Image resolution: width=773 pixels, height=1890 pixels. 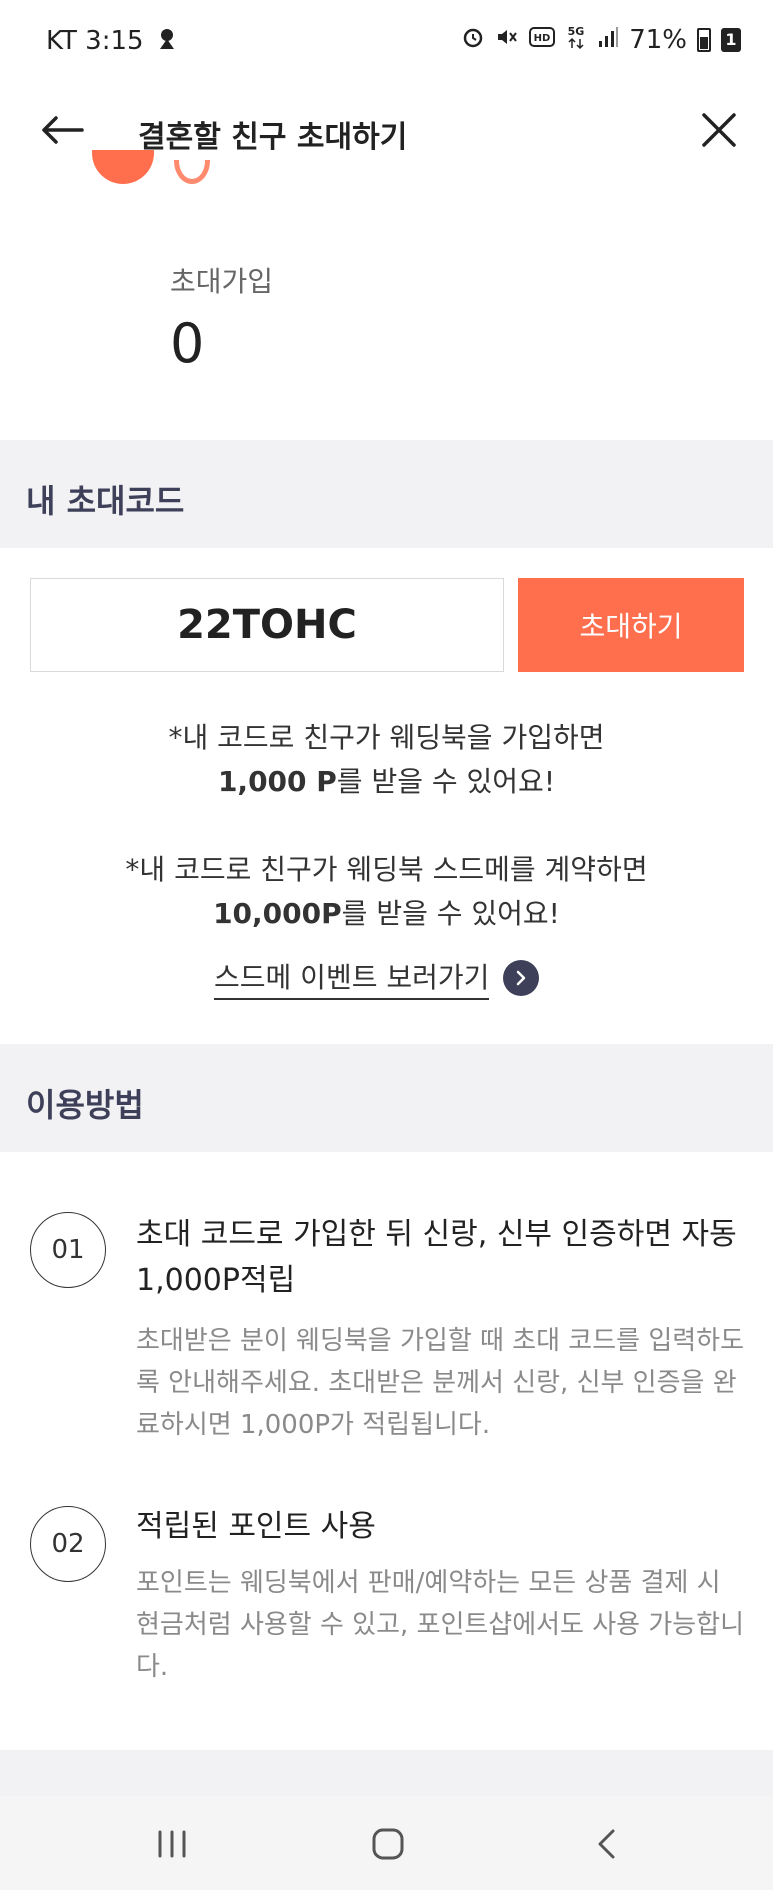 What do you see at coordinates (386, 42) in the screenshot?
I see `status-bar: KT 3:15 HD 5G 71% 1` at bounding box center [386, 42].